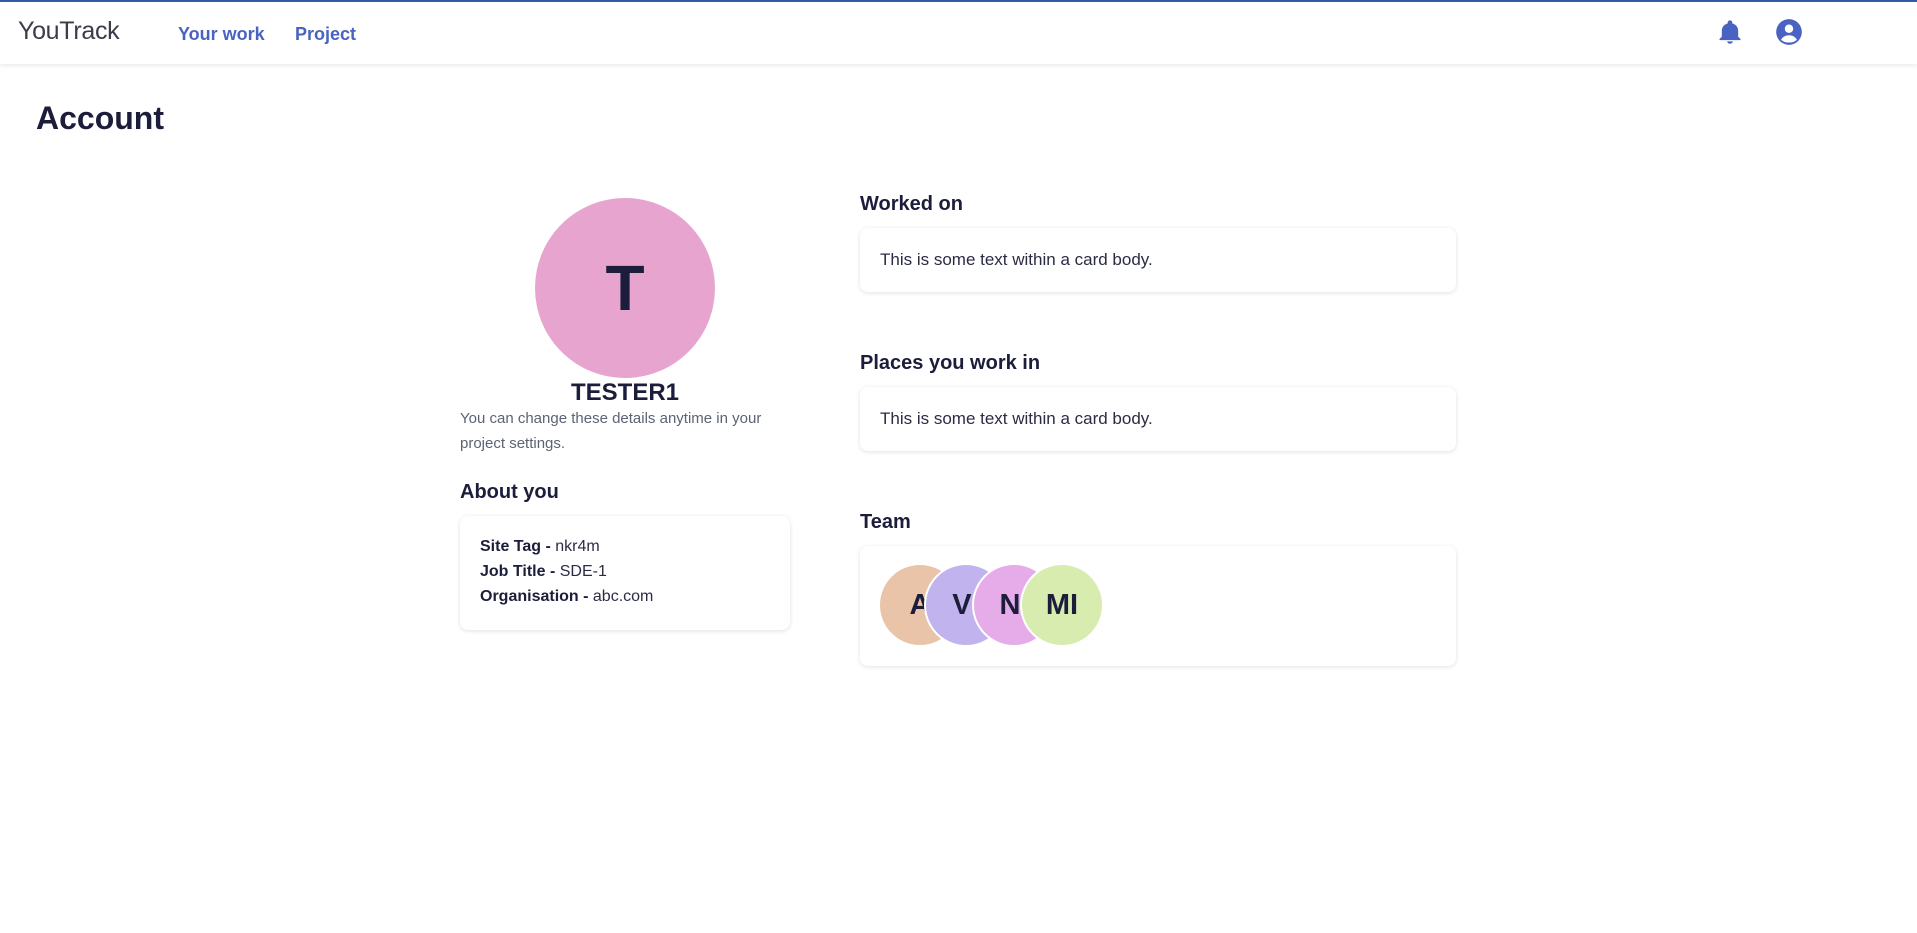  I want to click on profile-avatar-letter: T, so click(625, 288).